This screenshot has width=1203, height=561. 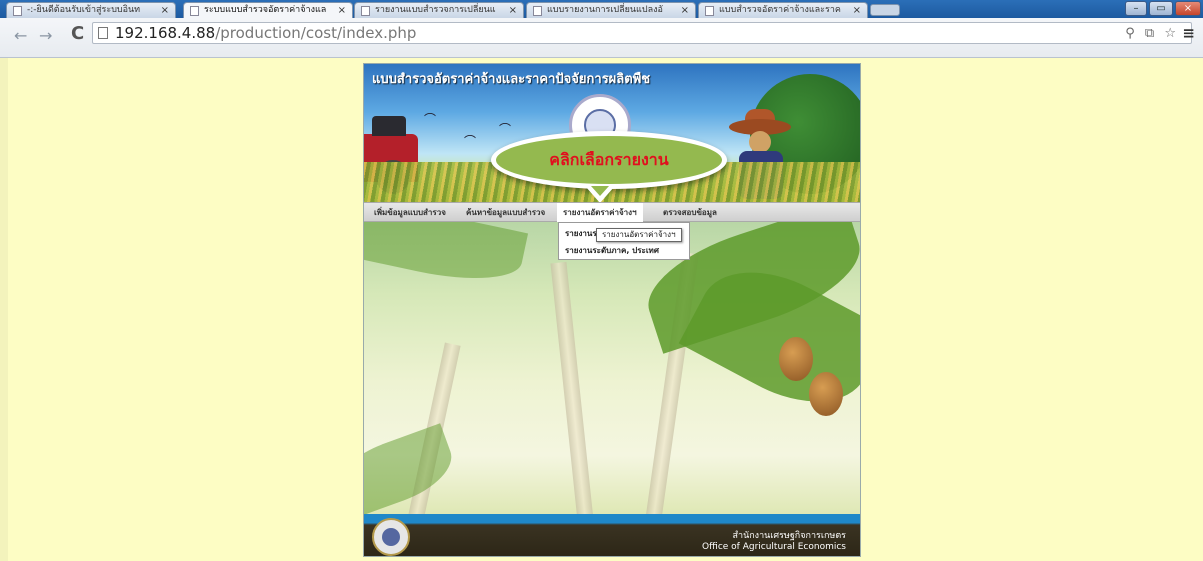 I want to click on tab-title: -:-ยินดีต้อนรับเข้าสู่ระบบอินท, so click(x=84, y=10).